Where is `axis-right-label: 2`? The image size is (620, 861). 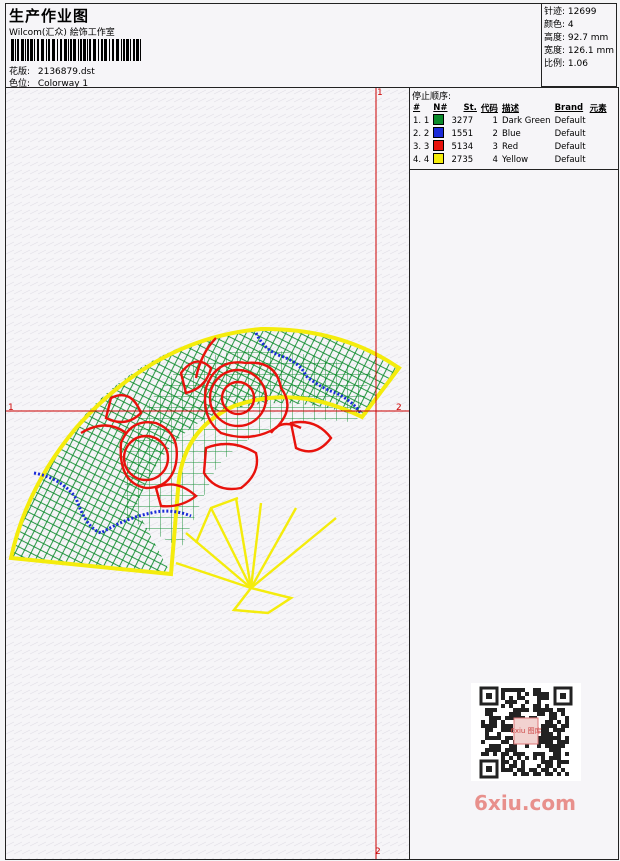
axis-right-label: 2 is located at coordinates (399, 408).